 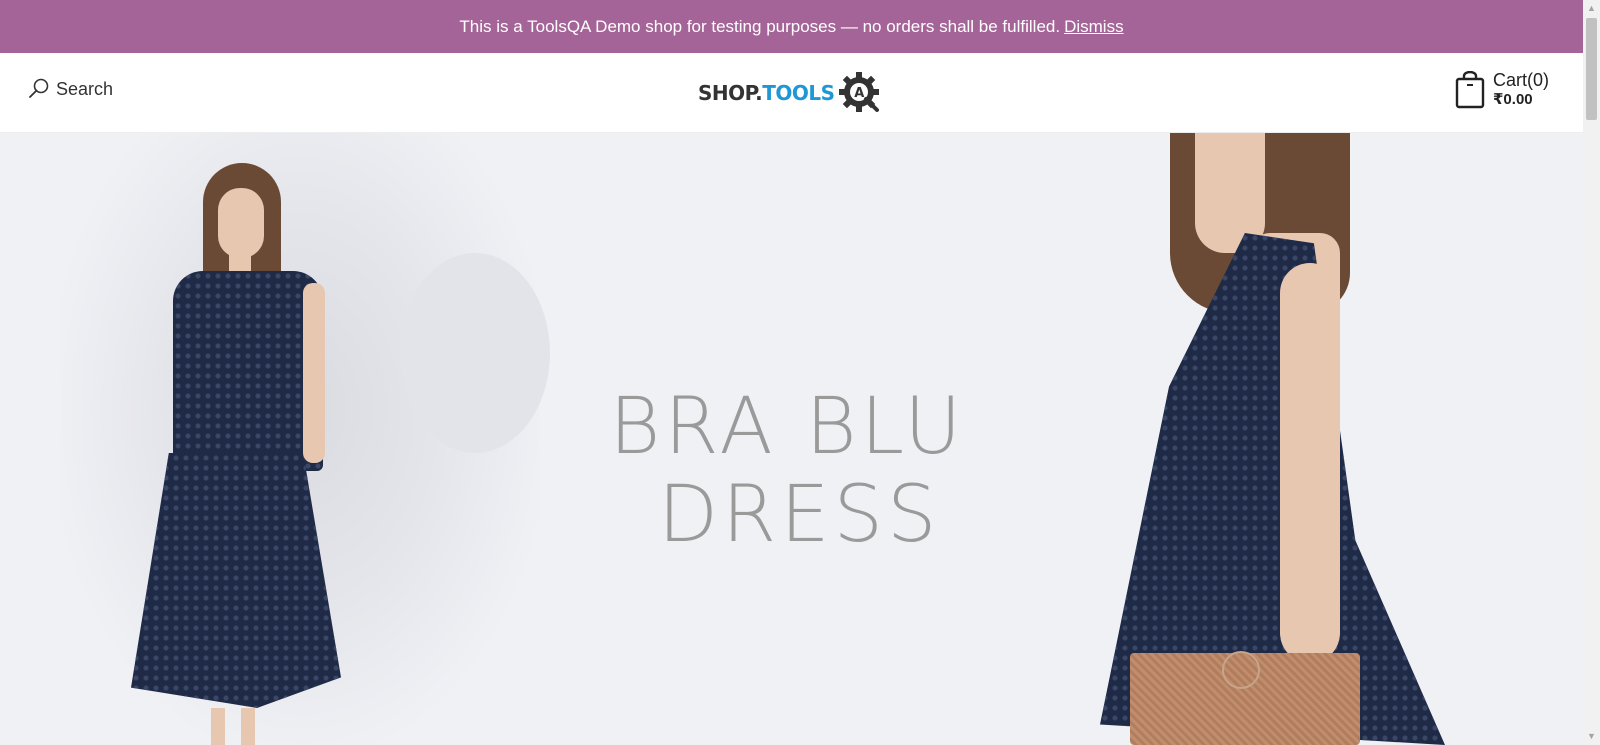 I want to click on page-scrollbar: ▲ ▼, so click(x=1591, y=372).